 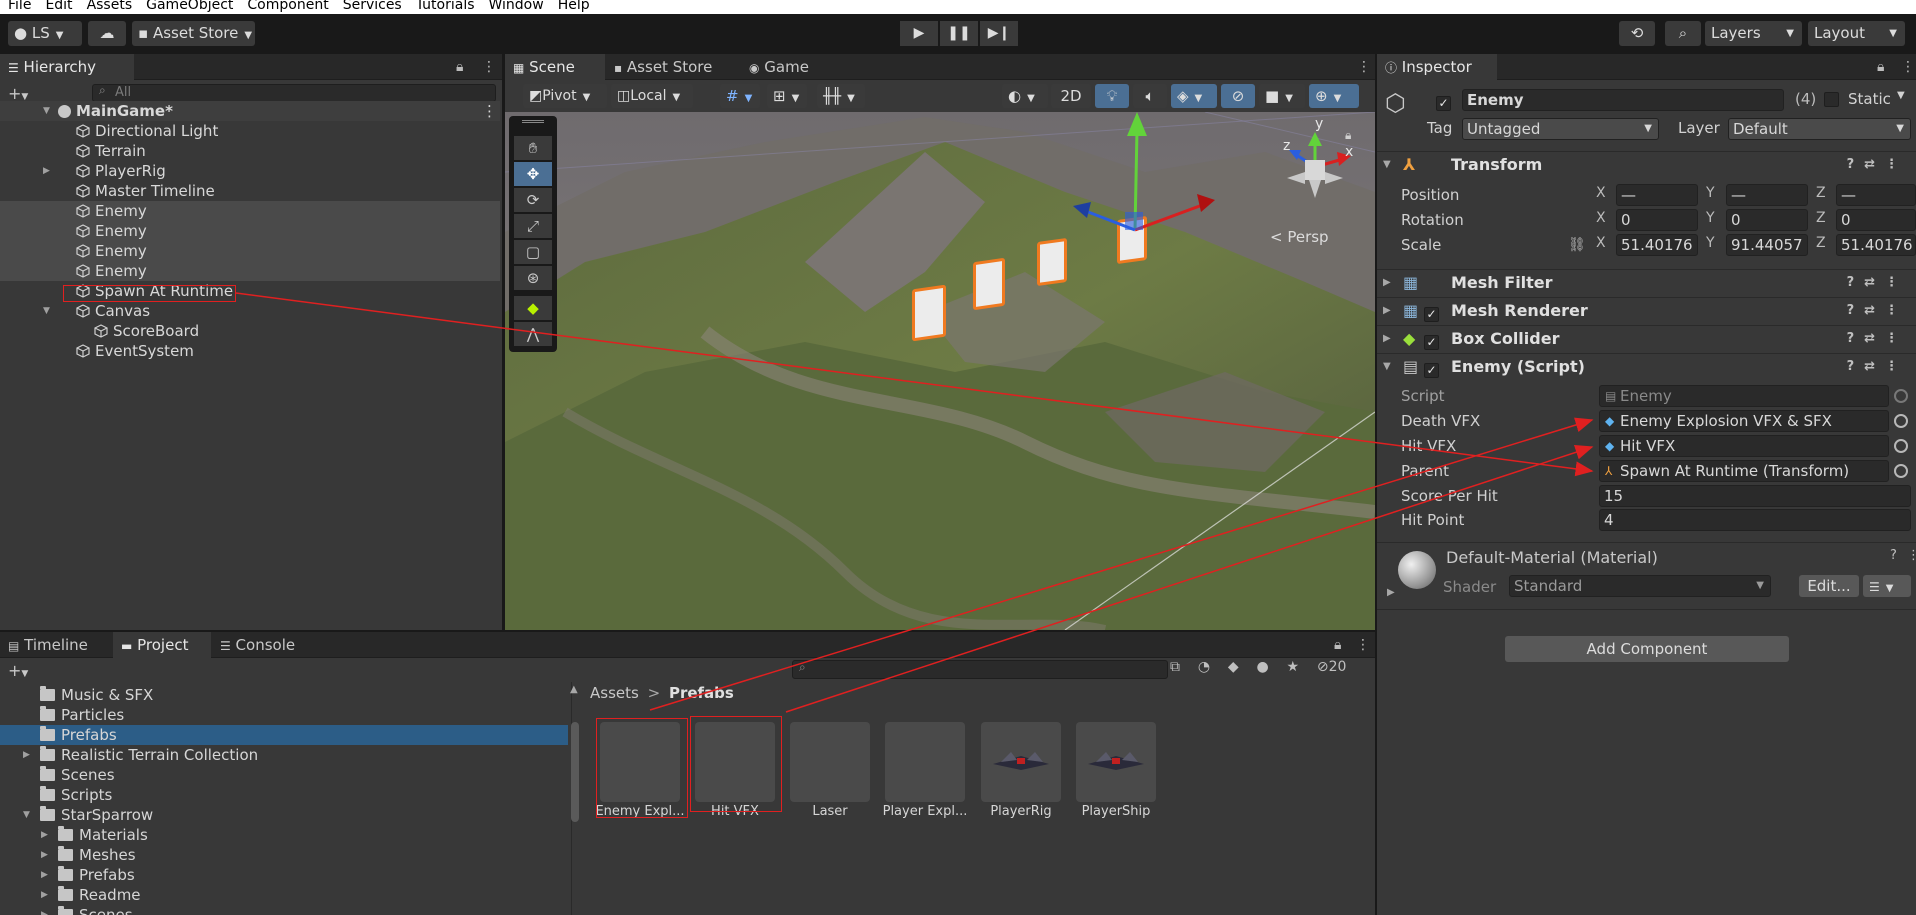 What do you see at coordinates (1901, 446) in the screenshot?
I see `object-picker-icon` at bounding box center [1901, 446].